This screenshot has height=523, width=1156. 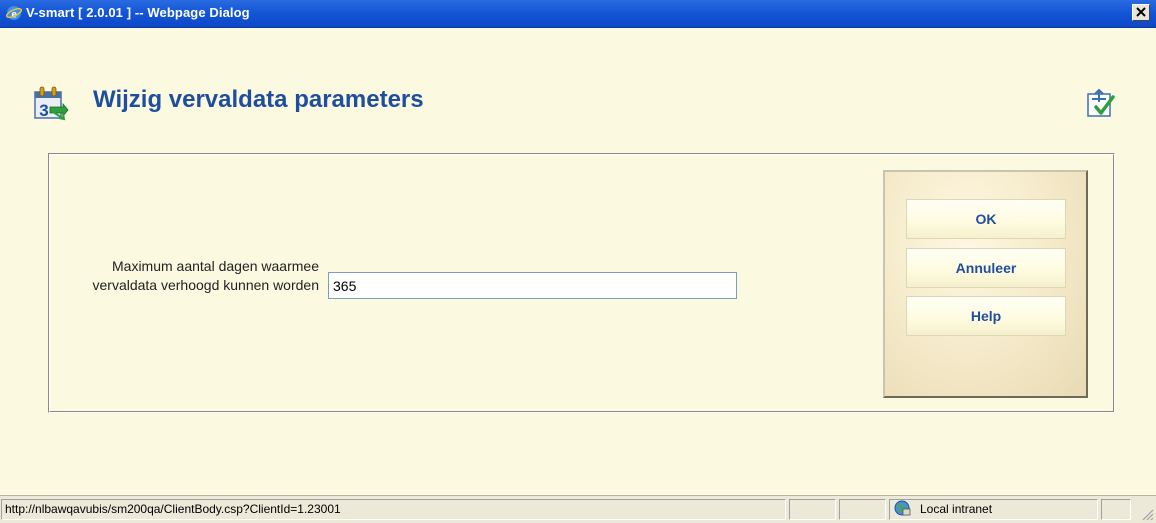 I want to click on help-button: Help, so click(x=986, y=316).